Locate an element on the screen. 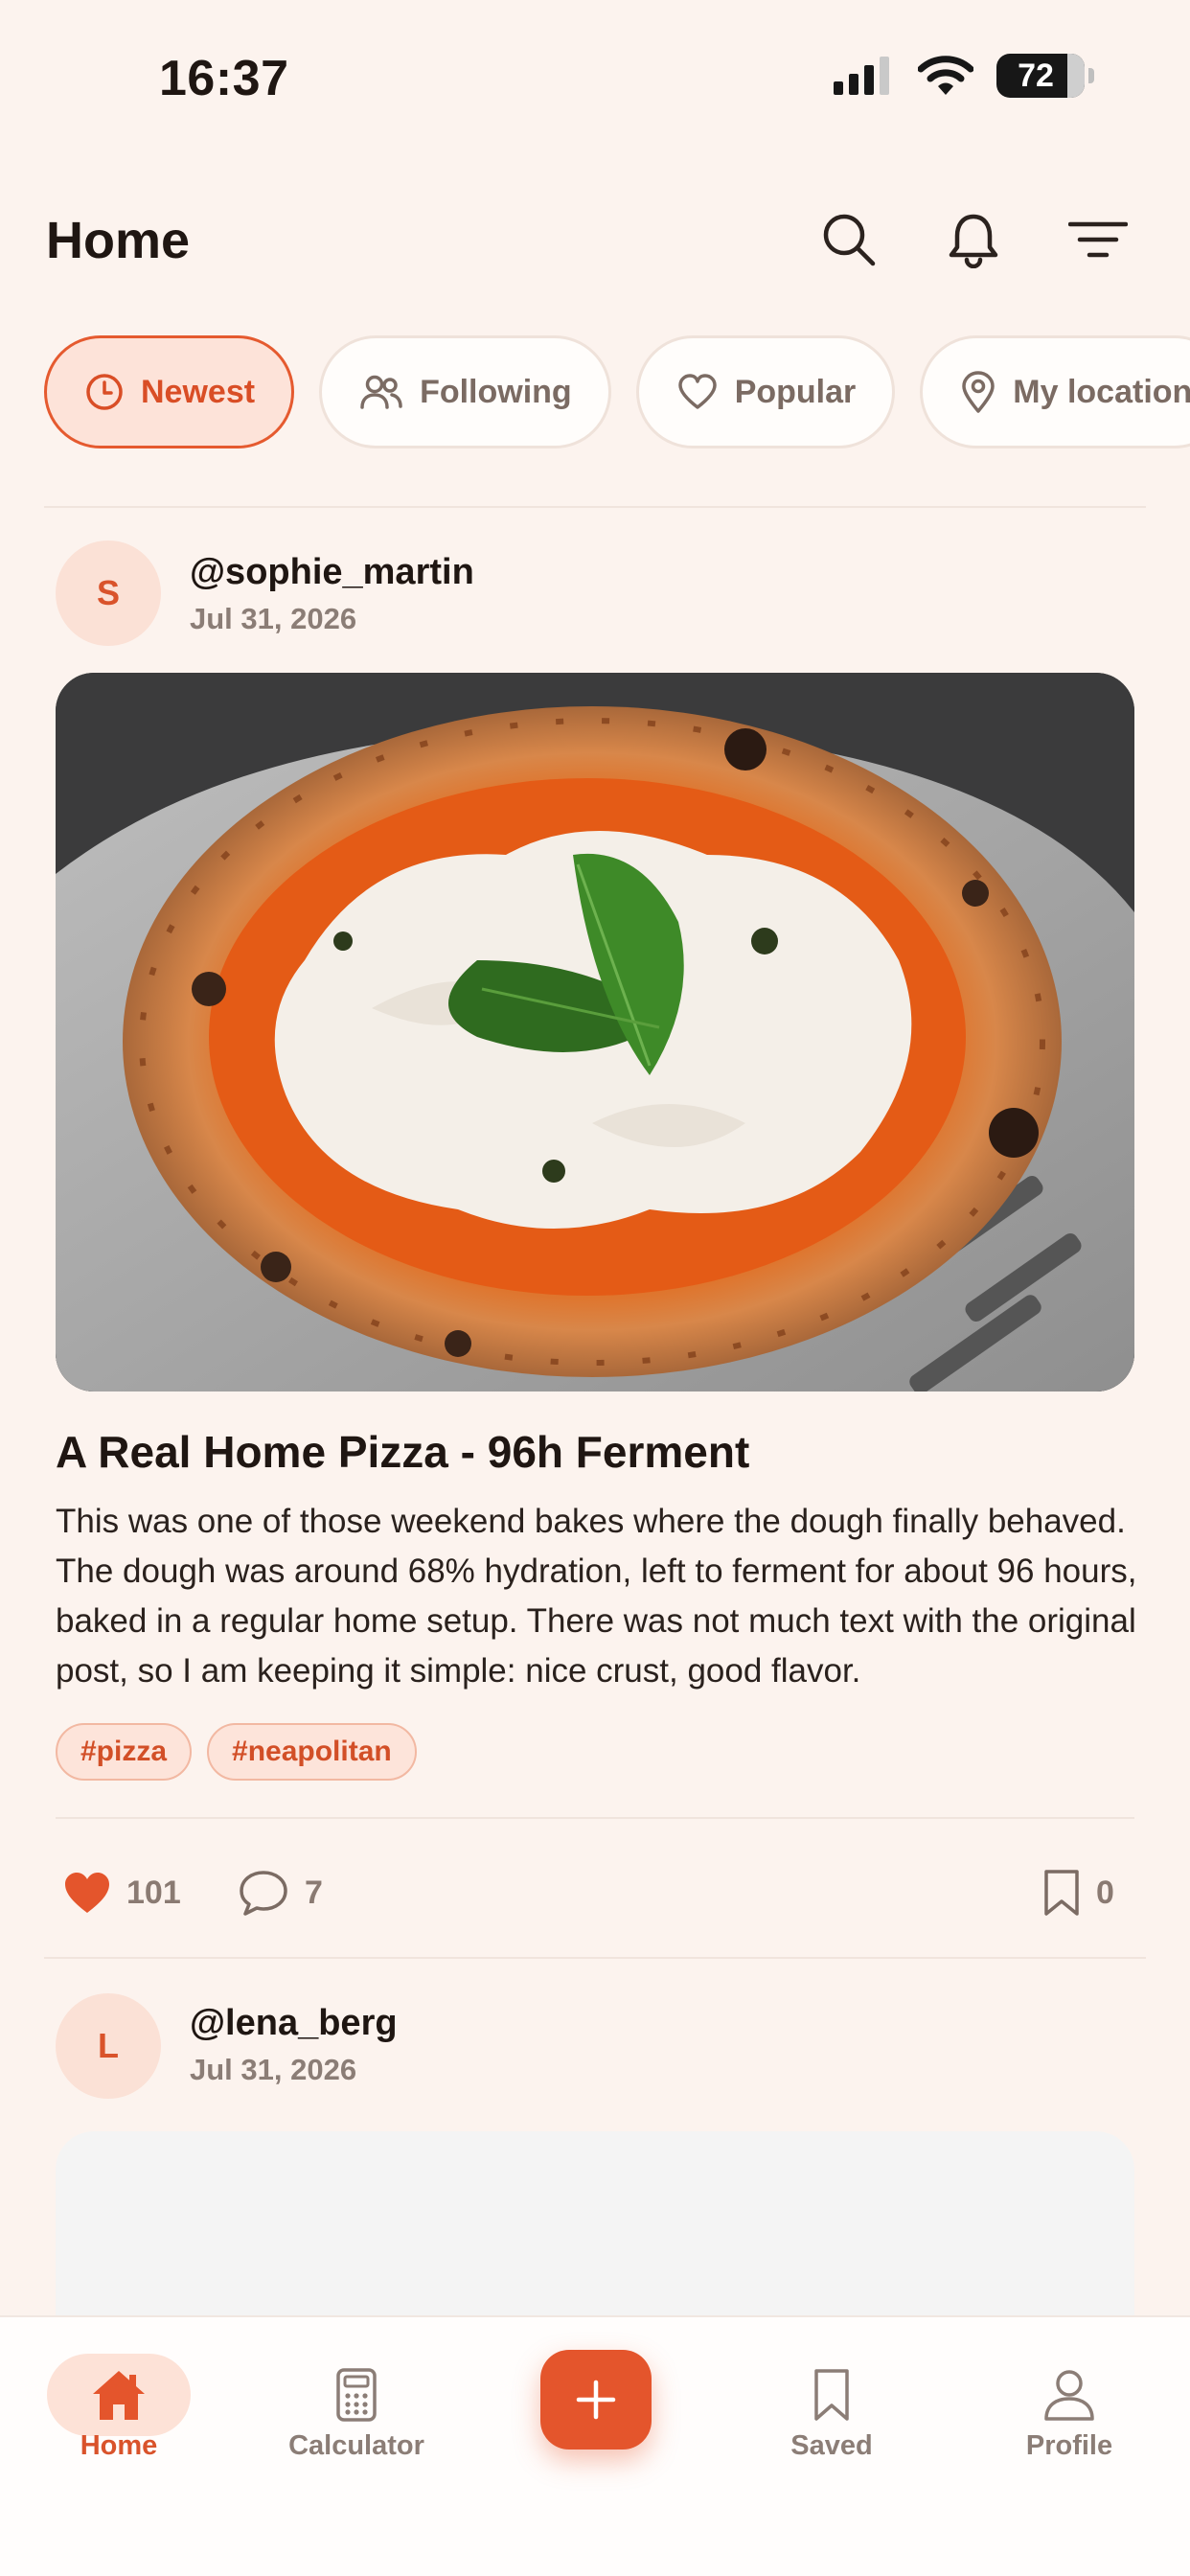 The width and height of the screenshot is (1190, 2576). tag-pizza: #pizza is located at coordinates (125, 1752).